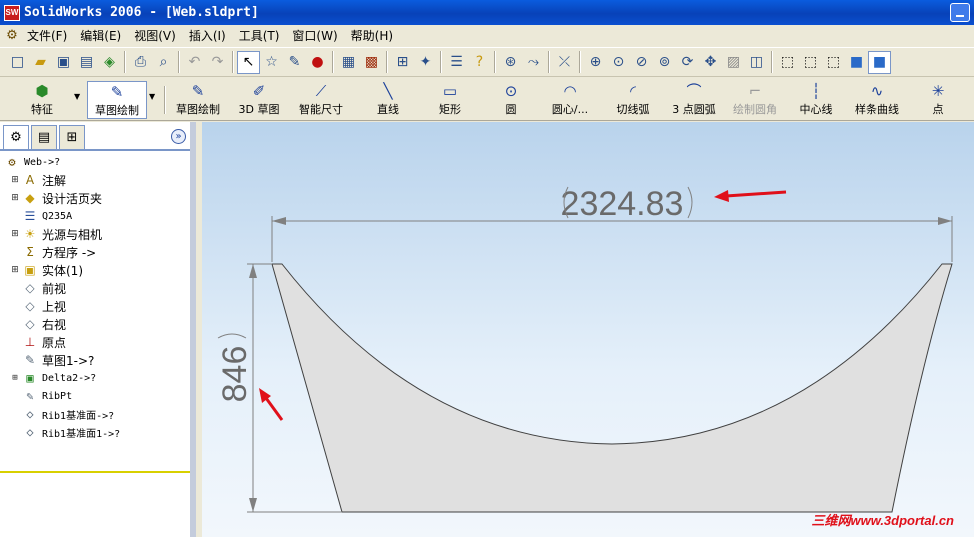  Describe the element at coordinates (95, 252) in the screenshot. I see `tree-item: Σ 方程序 ->` at that location.